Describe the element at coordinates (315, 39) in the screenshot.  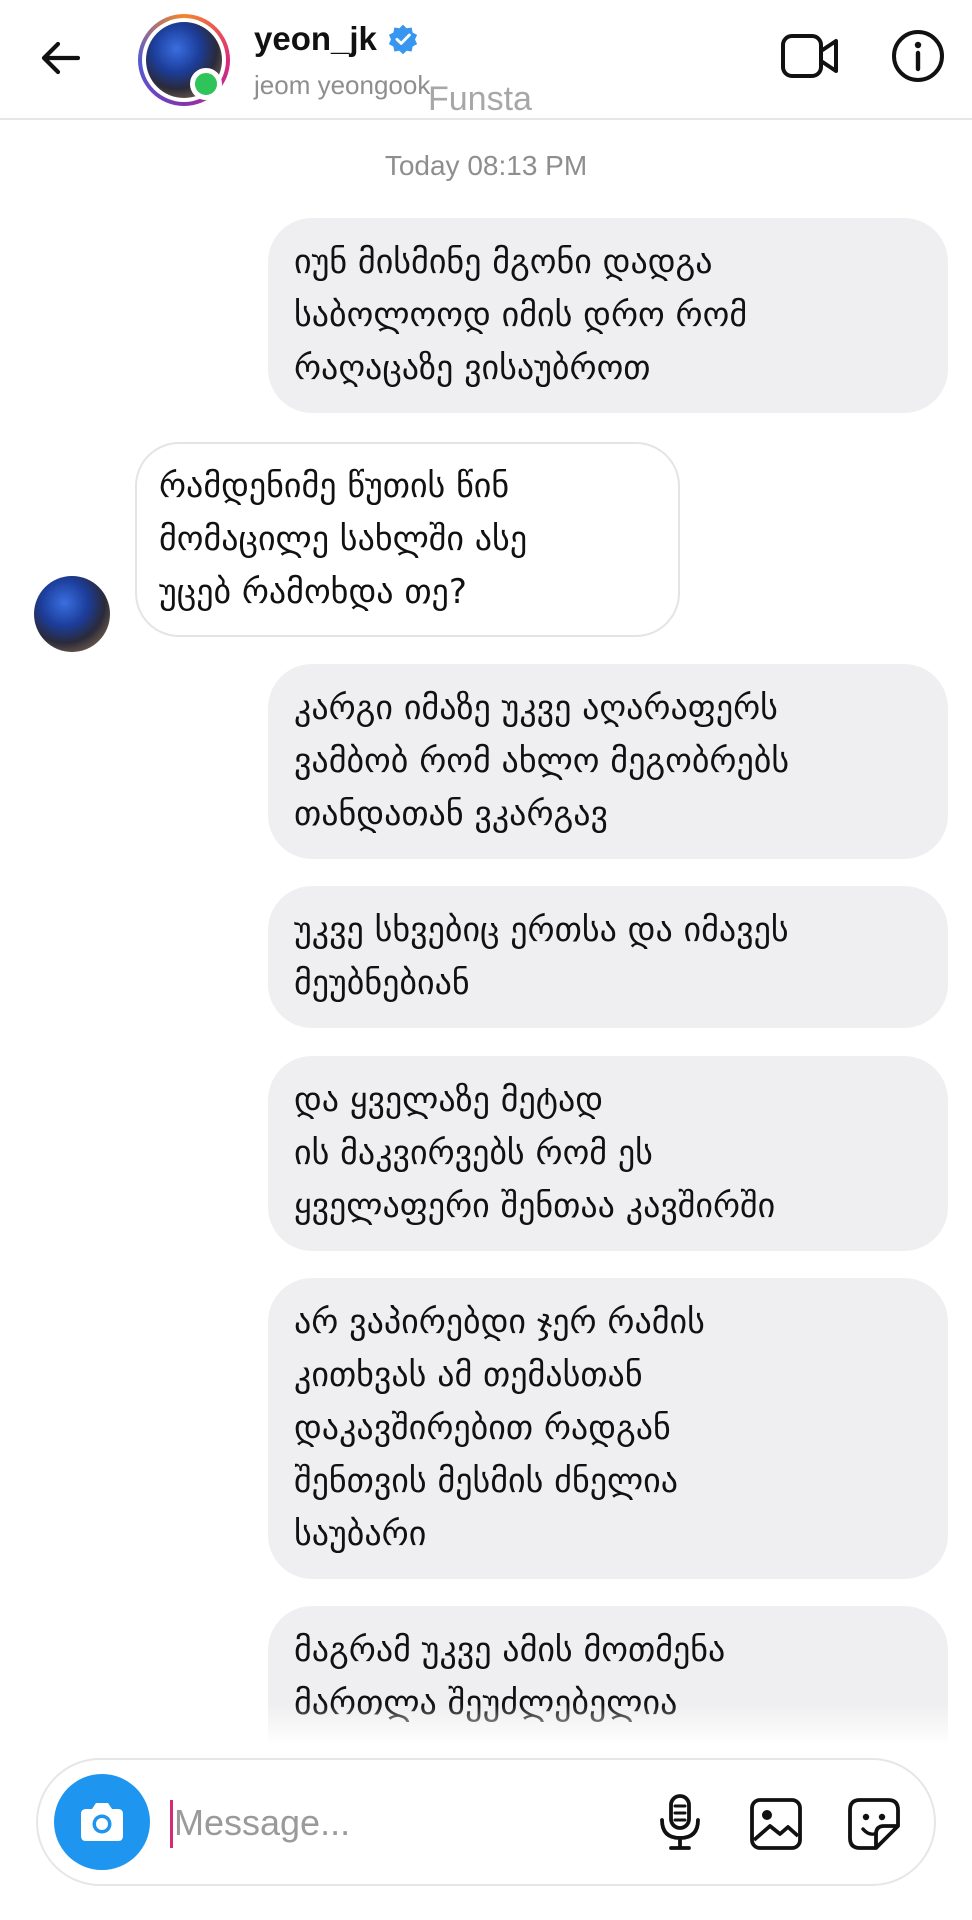
I see `username: yeon_jk` at that location.